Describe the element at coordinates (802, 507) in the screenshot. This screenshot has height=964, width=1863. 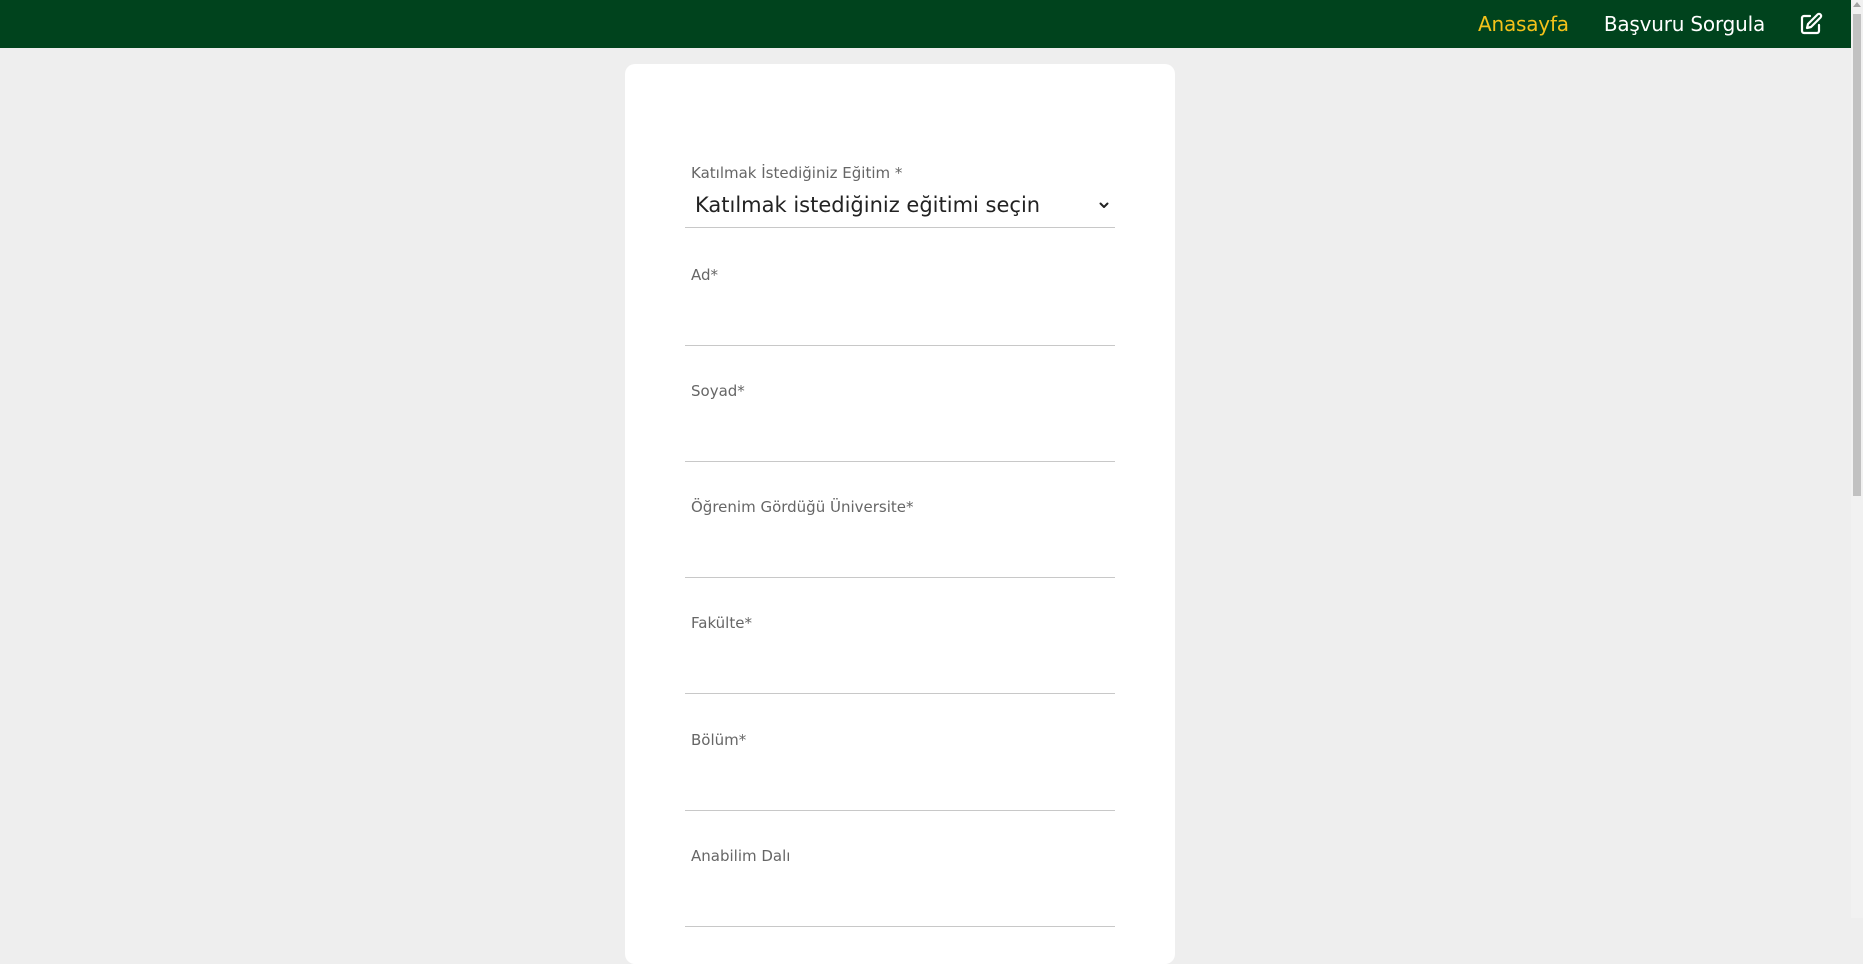
I see `university-label: Öğrenim Gördüğü Üniversite*` at that location.